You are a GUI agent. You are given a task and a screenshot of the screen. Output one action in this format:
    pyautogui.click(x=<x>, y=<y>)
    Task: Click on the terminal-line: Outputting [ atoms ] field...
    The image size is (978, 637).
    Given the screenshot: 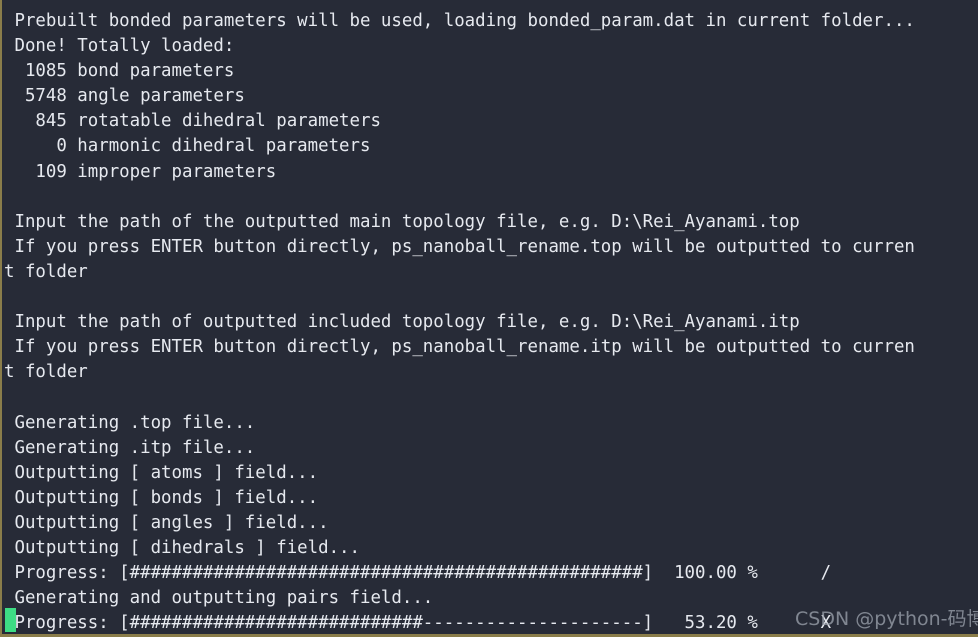 What is the action you would take?
    pyautogui.click(x=161, y=472)
    